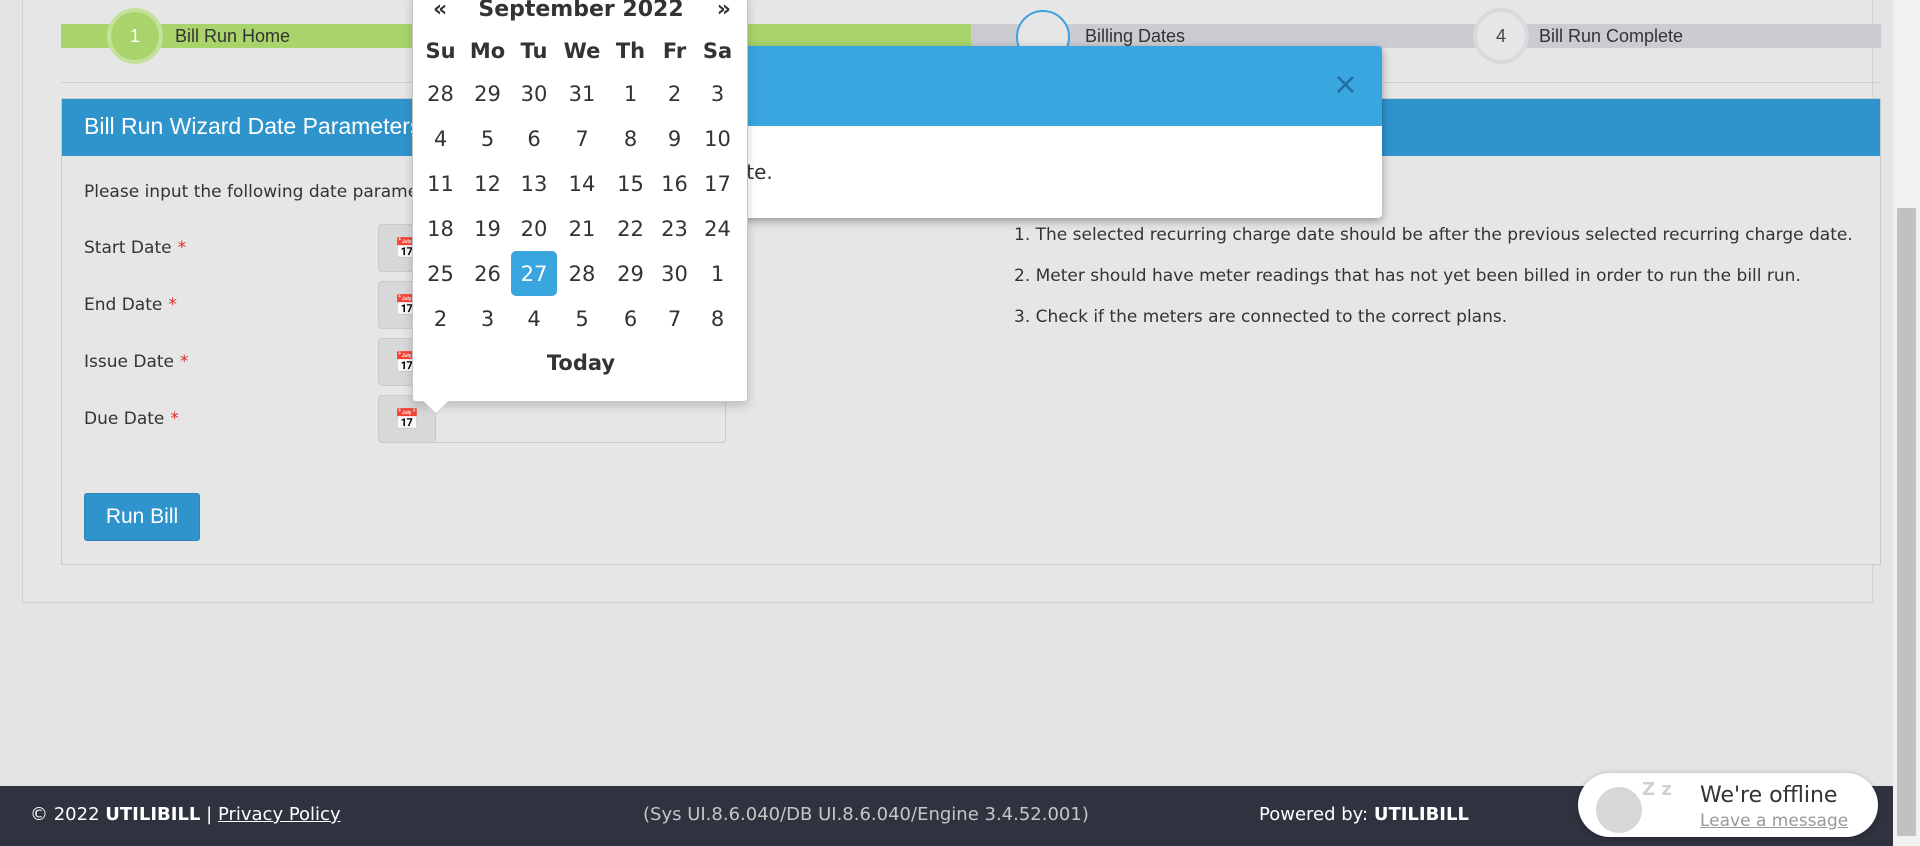  What do you see at coordinates (440, 51) in the screenshot?
I see `weekday-label: Su` at bounding box center [440, 51].